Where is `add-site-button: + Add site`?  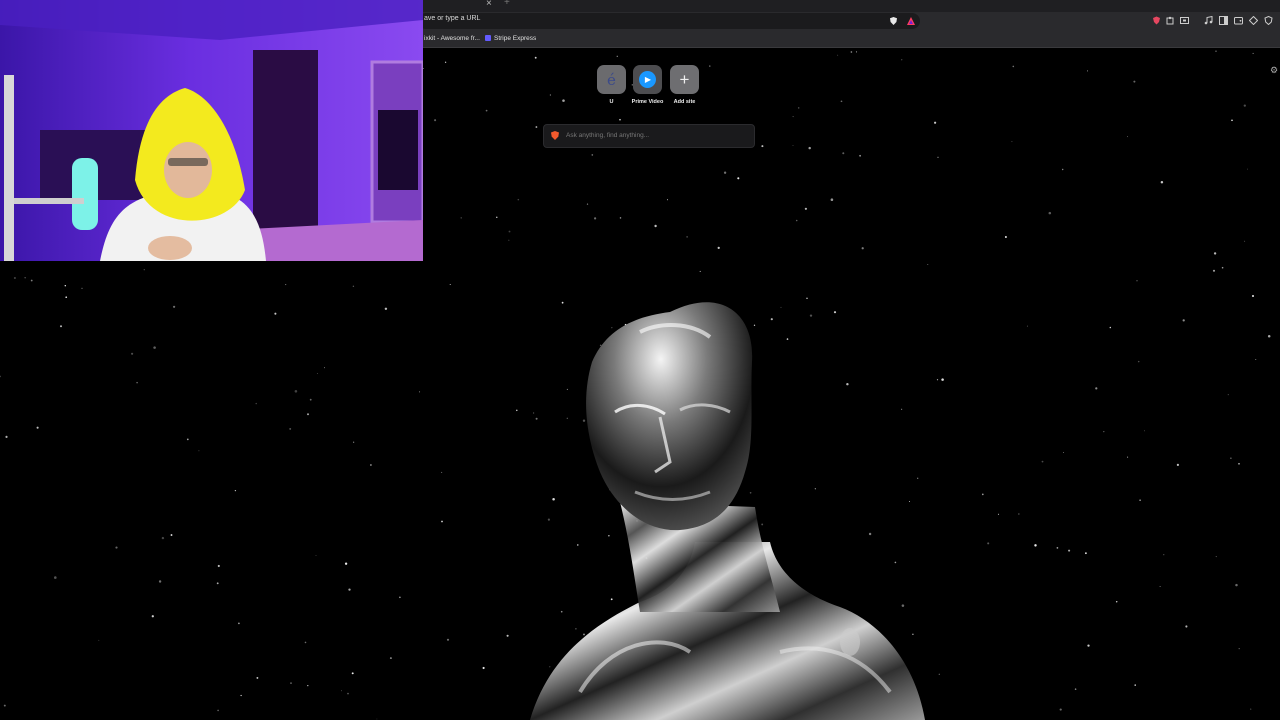
add-site-button: + Add site is located at coordinates (684, 85).